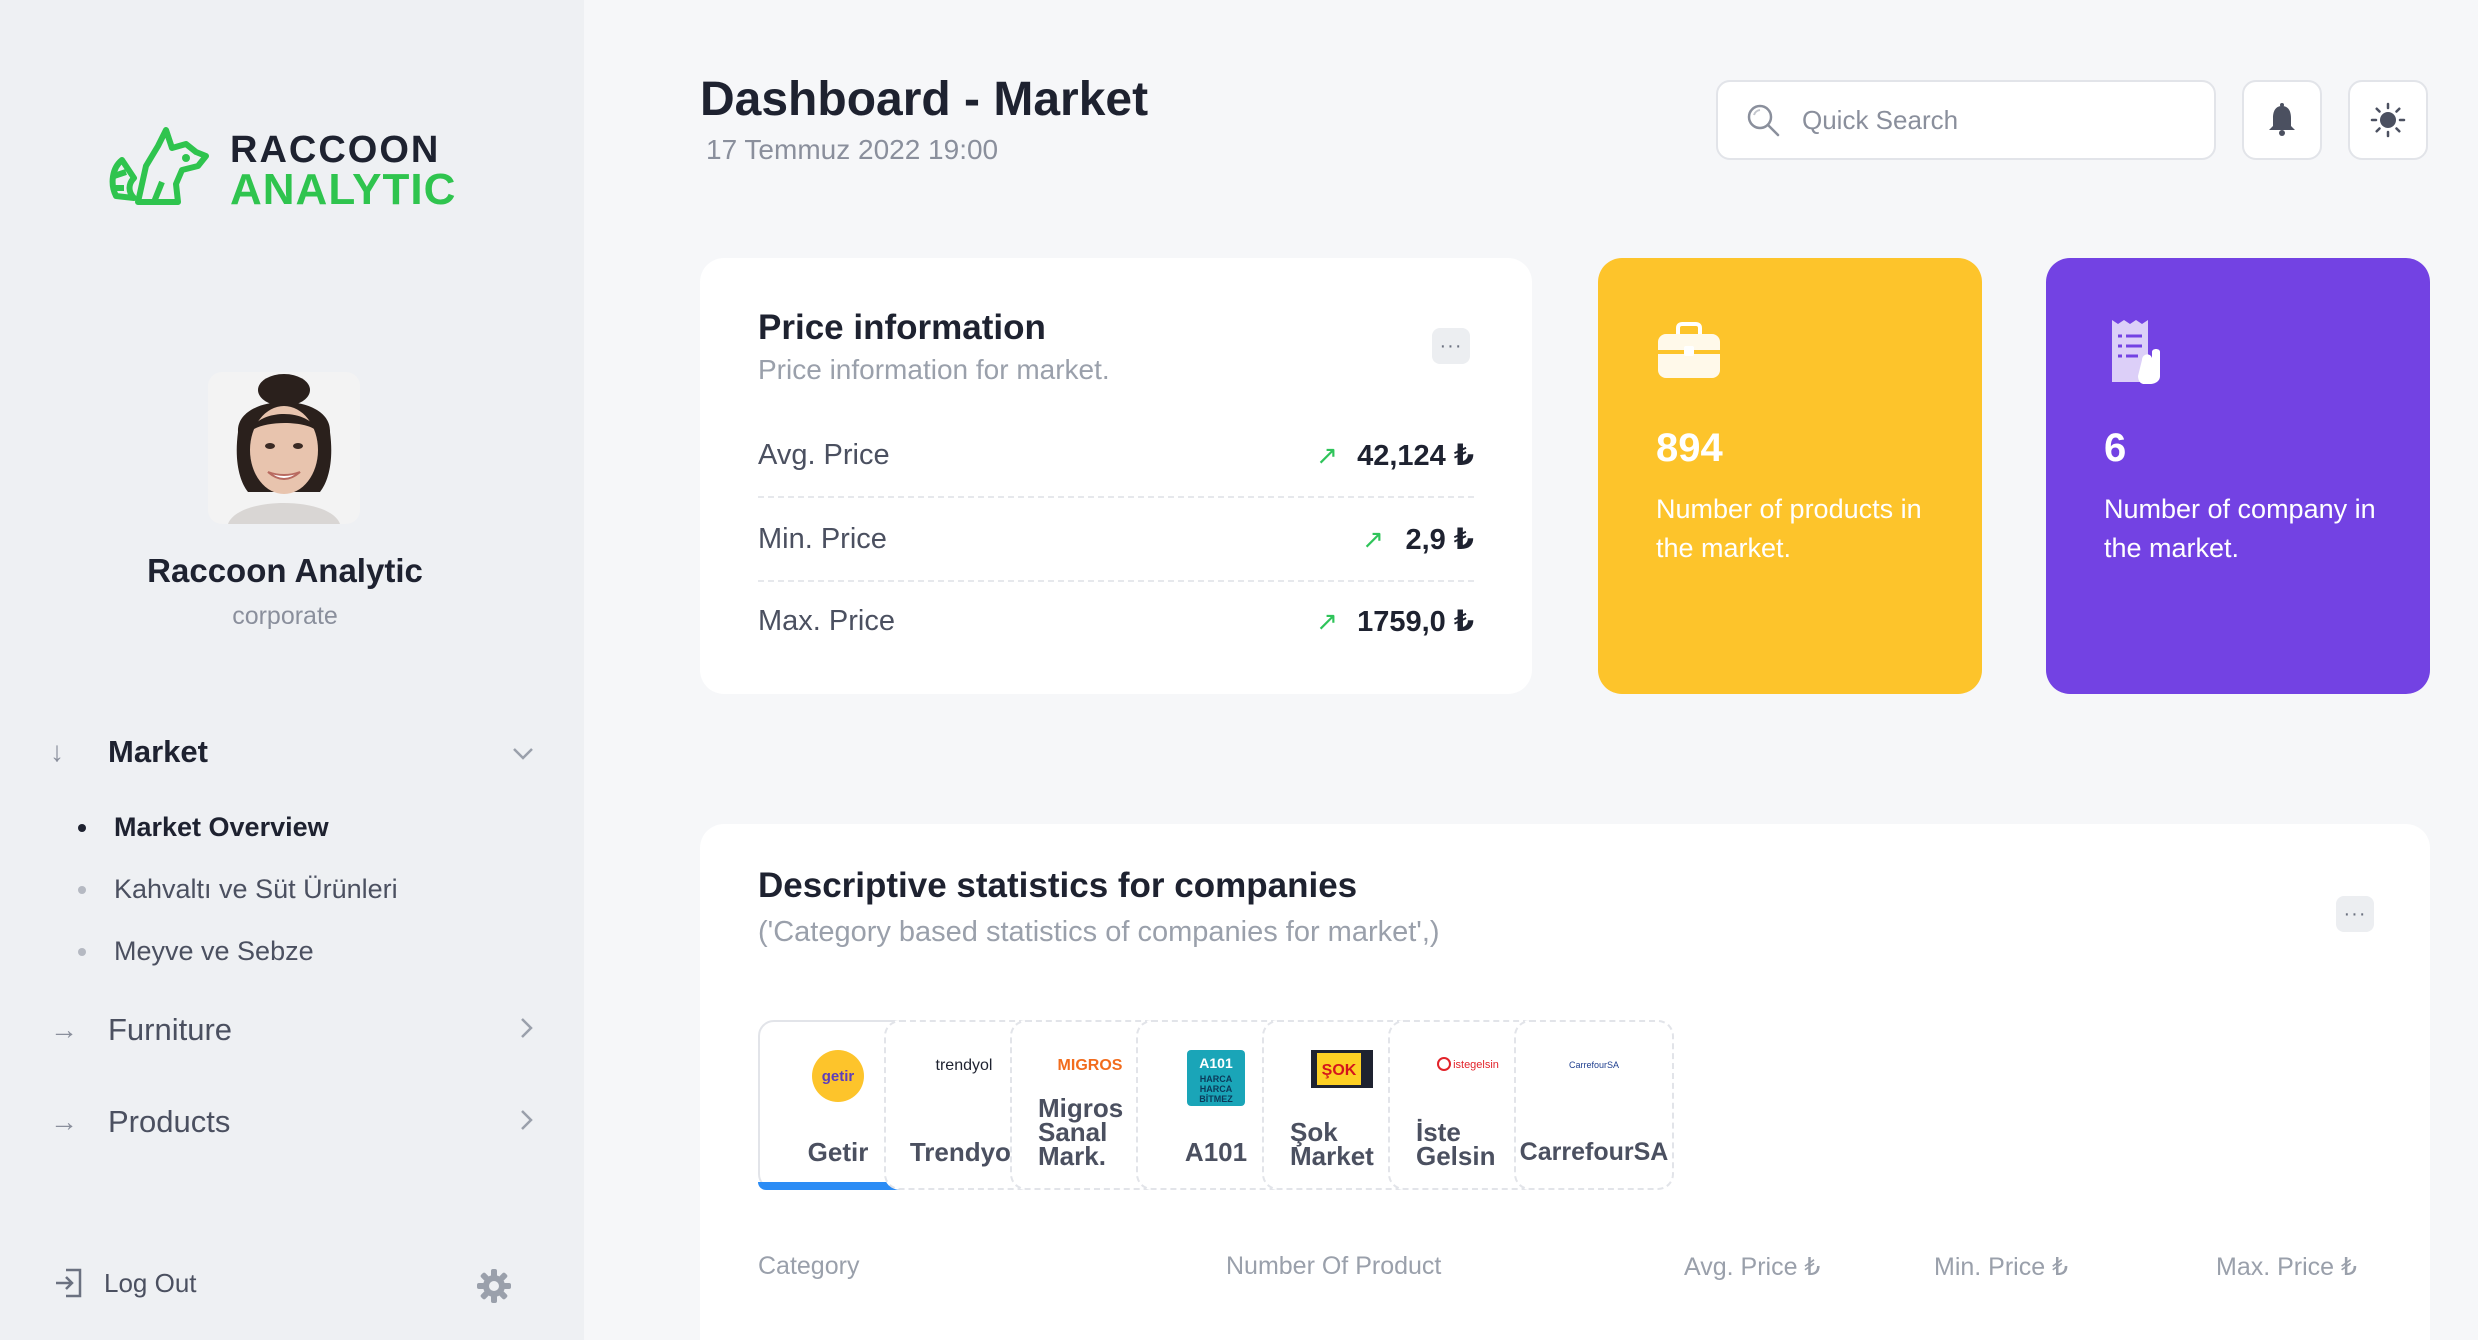 The height and width of the screenshot is (1340, 2478). I want to click on svg-text: A101, so click(1216, 1063).